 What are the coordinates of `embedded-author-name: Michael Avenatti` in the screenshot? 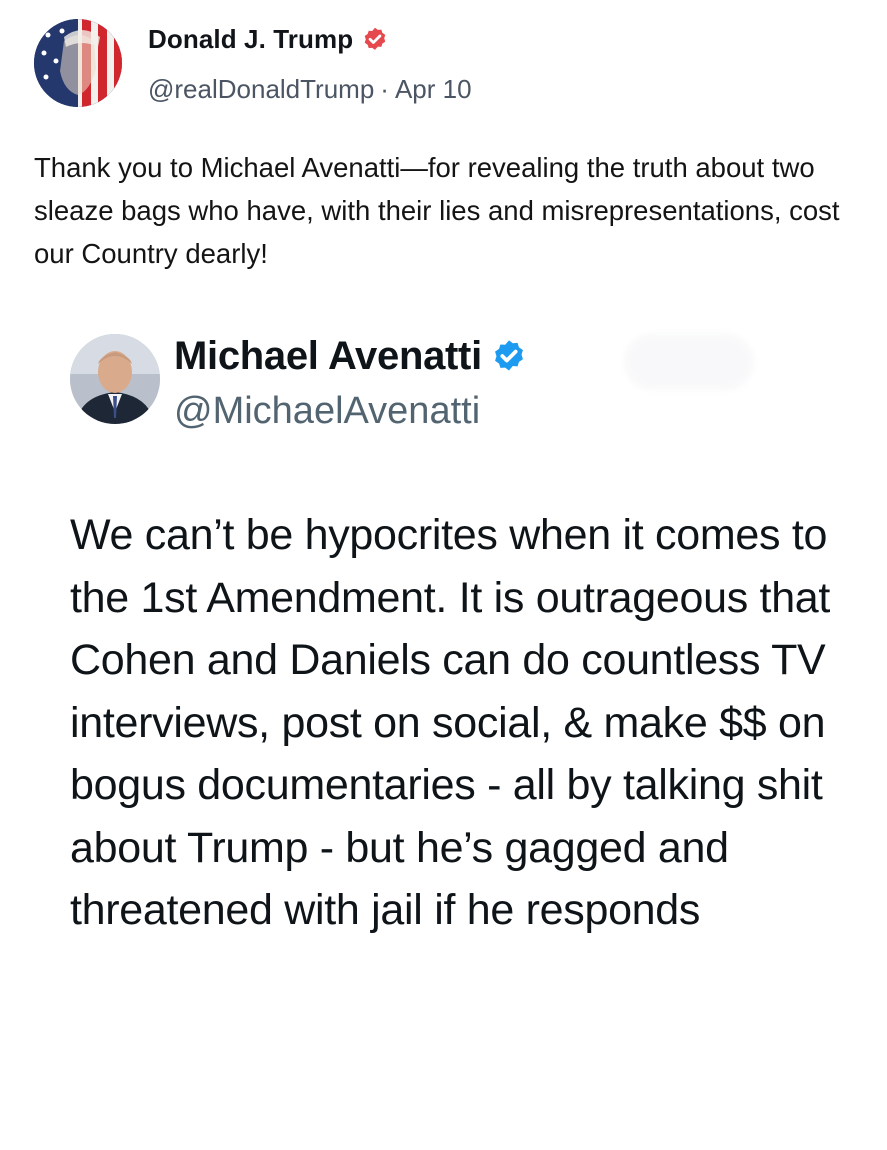 It's located at (351, 356).